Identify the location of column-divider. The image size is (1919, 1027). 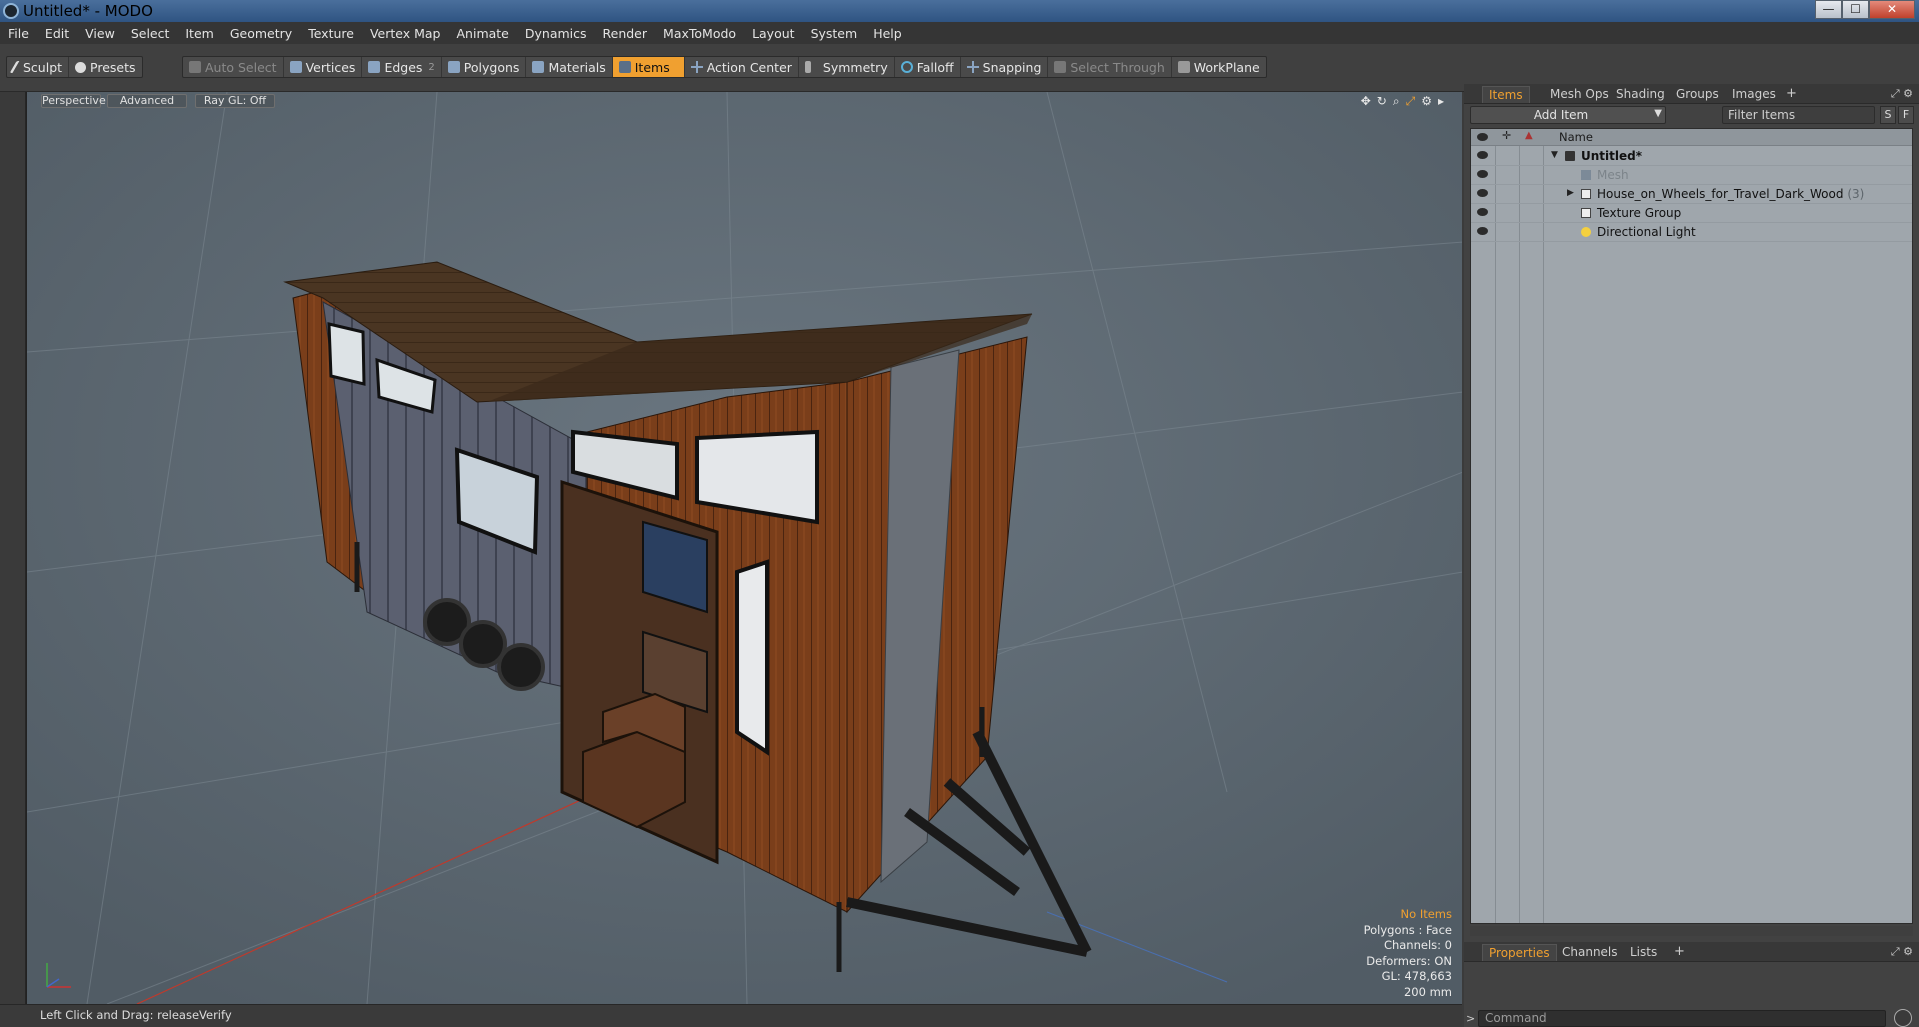
(1543, 526).